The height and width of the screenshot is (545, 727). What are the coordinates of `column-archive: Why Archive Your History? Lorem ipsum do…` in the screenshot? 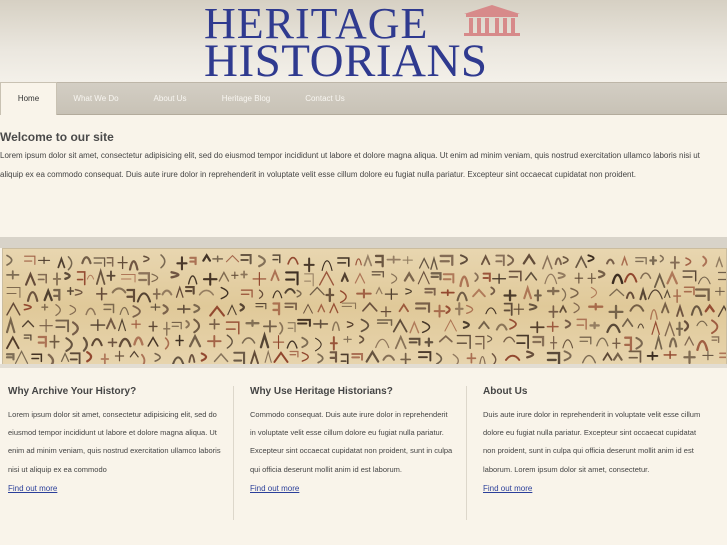 It's located at (115, 439).